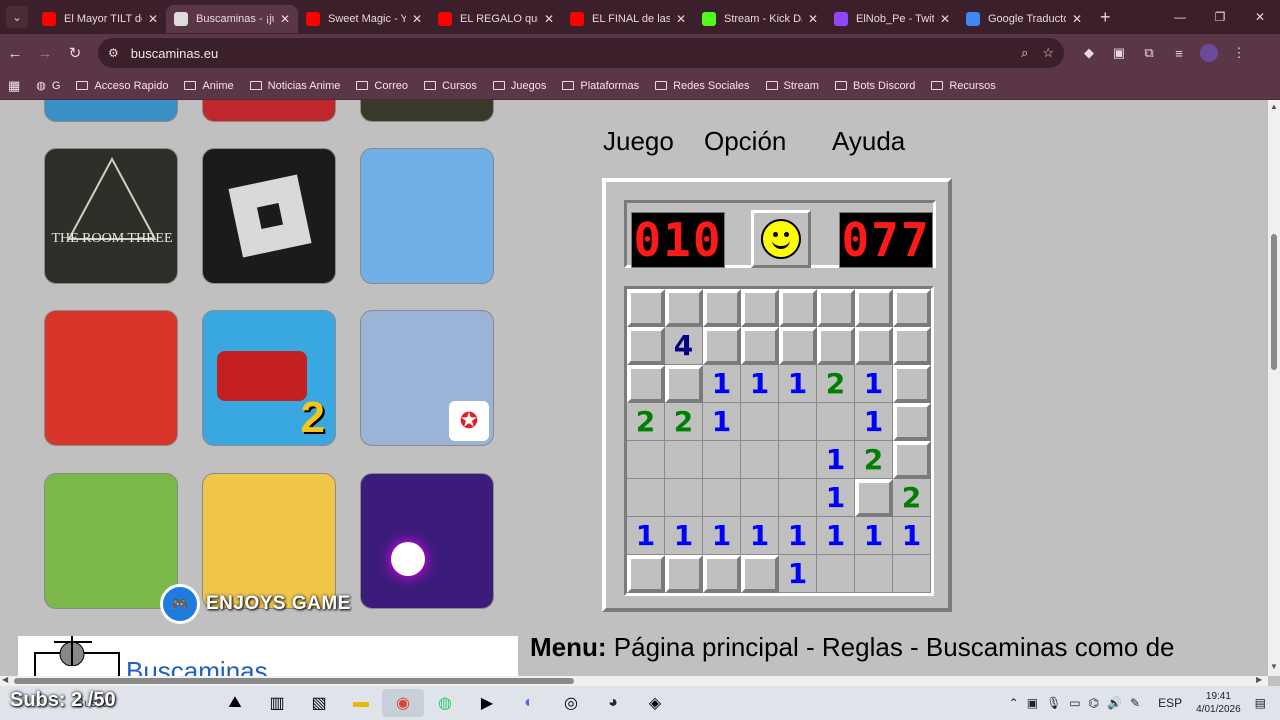  What do you see at coordinates (792, 86) in the screenshot?
I see `bookmark-item: Stream` at bounding box center [792, 86].